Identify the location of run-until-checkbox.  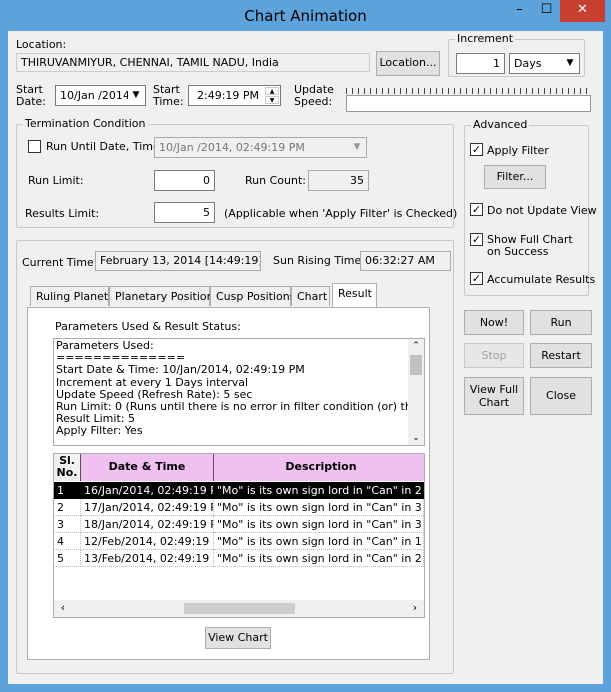
(34, 146).